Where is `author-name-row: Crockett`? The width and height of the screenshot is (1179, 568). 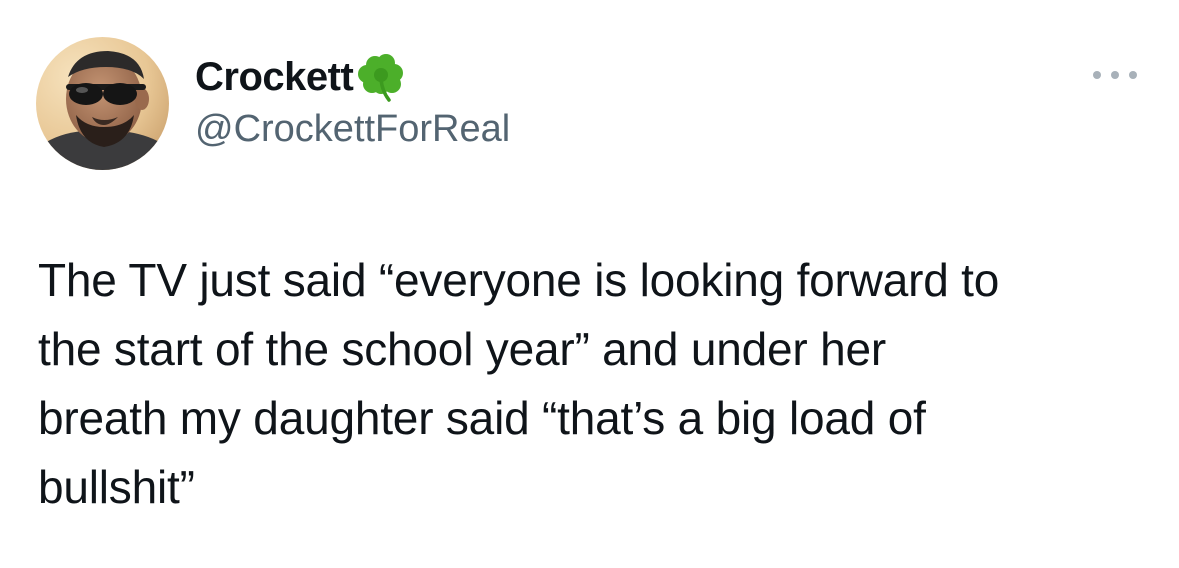 author-name-row: Crockett is located at coordinates (301, 77).